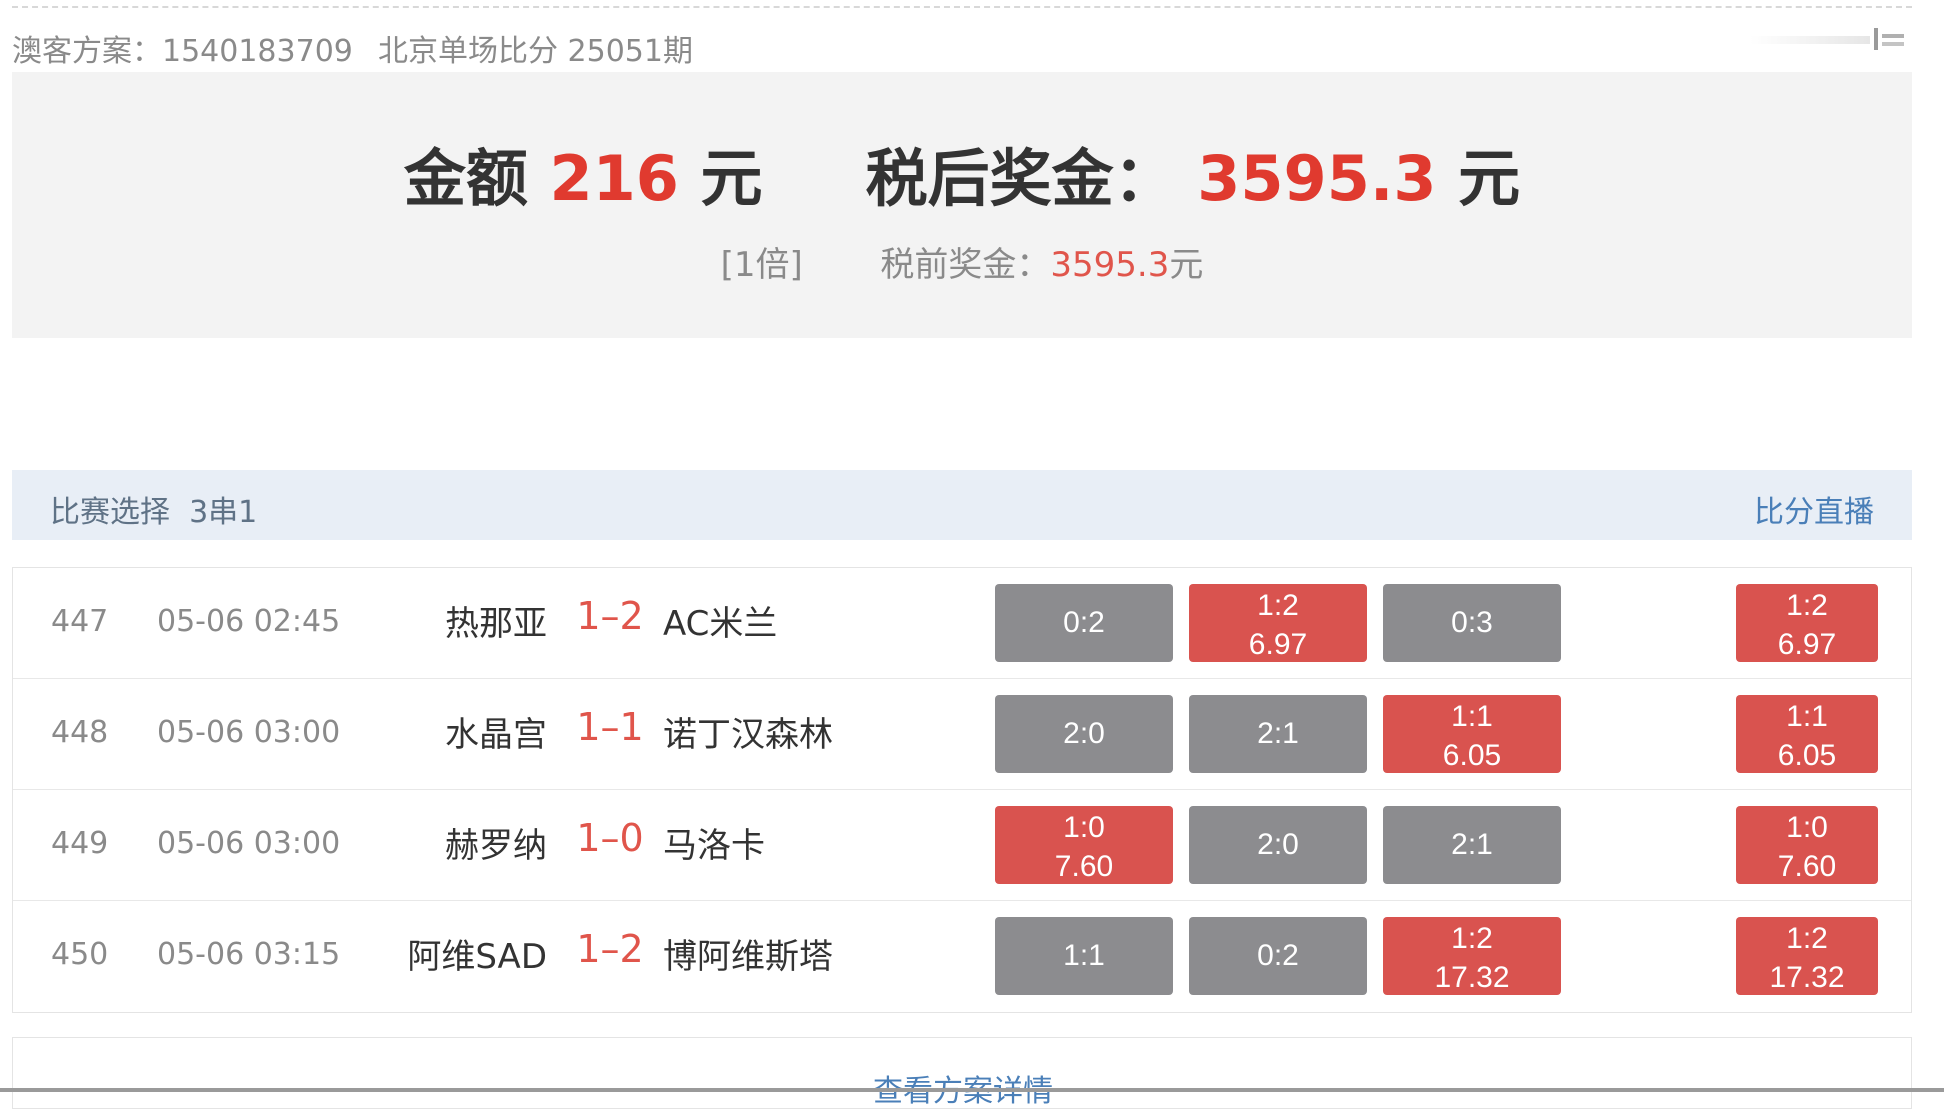 This screenshot has width=1944, height=1109. What do you see at coordinates (477, 957) in the screenshot?
I see `home-team: 阿维SAD` at bounding box center [477, 957].